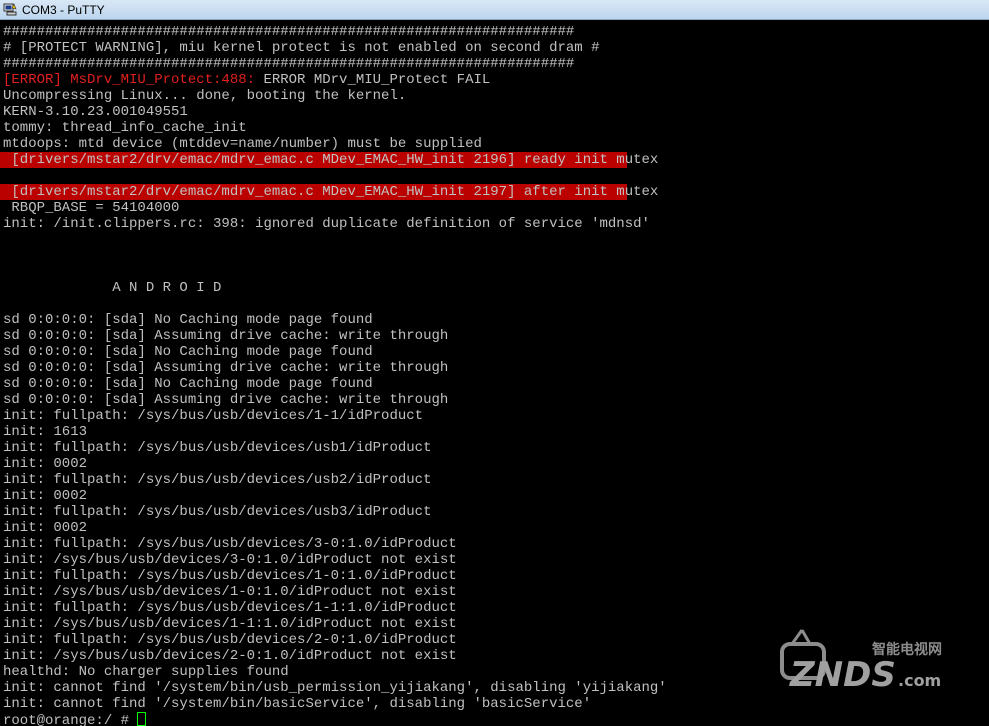 The height and width of the screenshot is (726, 989). I want to click on terminal-line: RBQP_BASE = 54104000, so click(91, 208).